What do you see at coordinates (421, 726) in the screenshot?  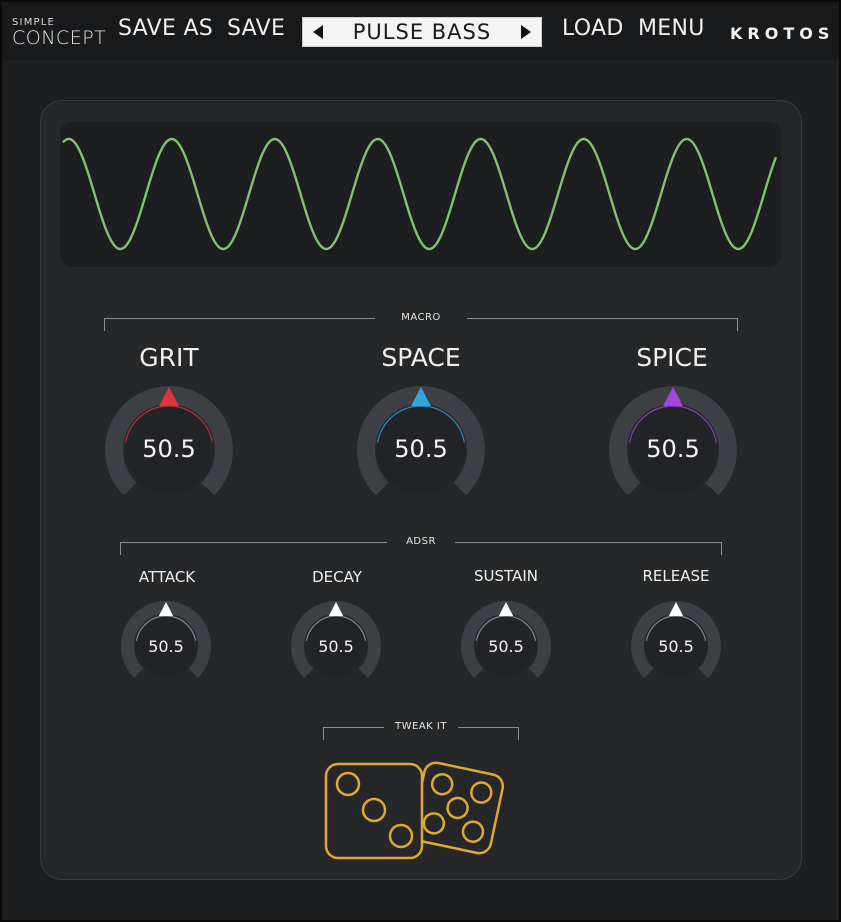 I see `tweak-section-title: TWEAK IT` at bounding box center [421, 726].